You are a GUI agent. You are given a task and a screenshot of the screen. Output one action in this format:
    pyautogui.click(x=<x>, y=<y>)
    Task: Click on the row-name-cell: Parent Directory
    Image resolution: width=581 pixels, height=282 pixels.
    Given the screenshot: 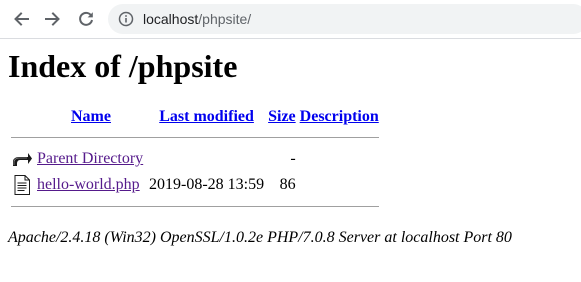 What is the action you would take?
    pyautogui.click(x=91, y=159)
    